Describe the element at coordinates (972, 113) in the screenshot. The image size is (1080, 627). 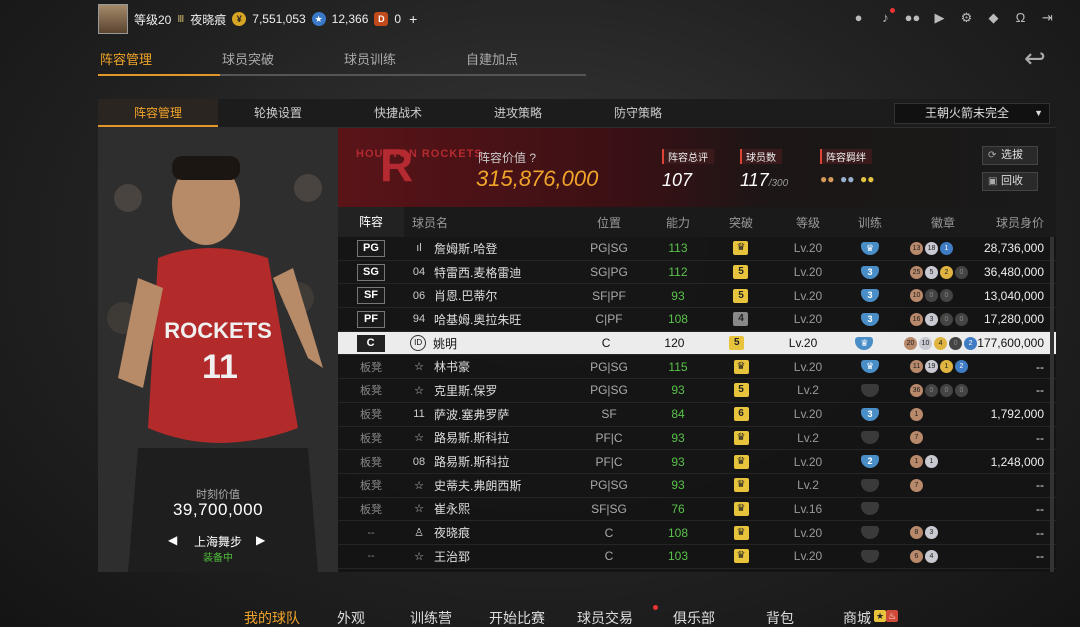
I see `team-select-dropdown: 王朝火箭未完全 ▼` at that location.